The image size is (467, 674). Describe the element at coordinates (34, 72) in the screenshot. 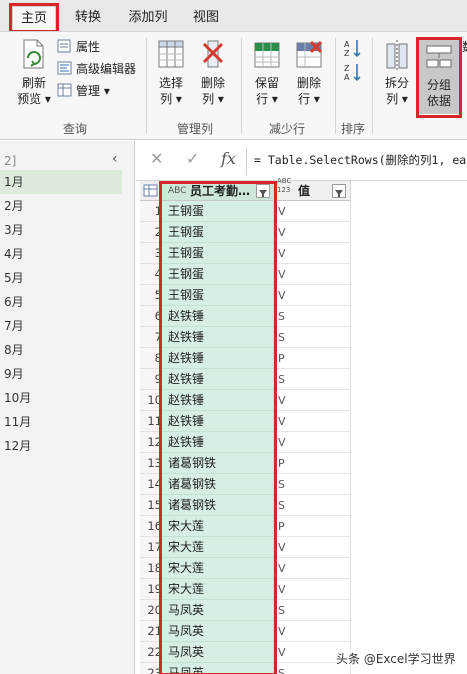

I see `refresh-preview-button: 刷新 预览 ▾` at that location.